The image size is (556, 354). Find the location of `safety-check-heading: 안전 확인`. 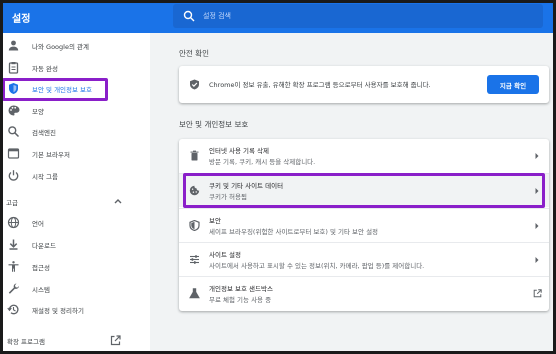

safety-check-heading: 안전 확인 is located at coordinates (194, 53).